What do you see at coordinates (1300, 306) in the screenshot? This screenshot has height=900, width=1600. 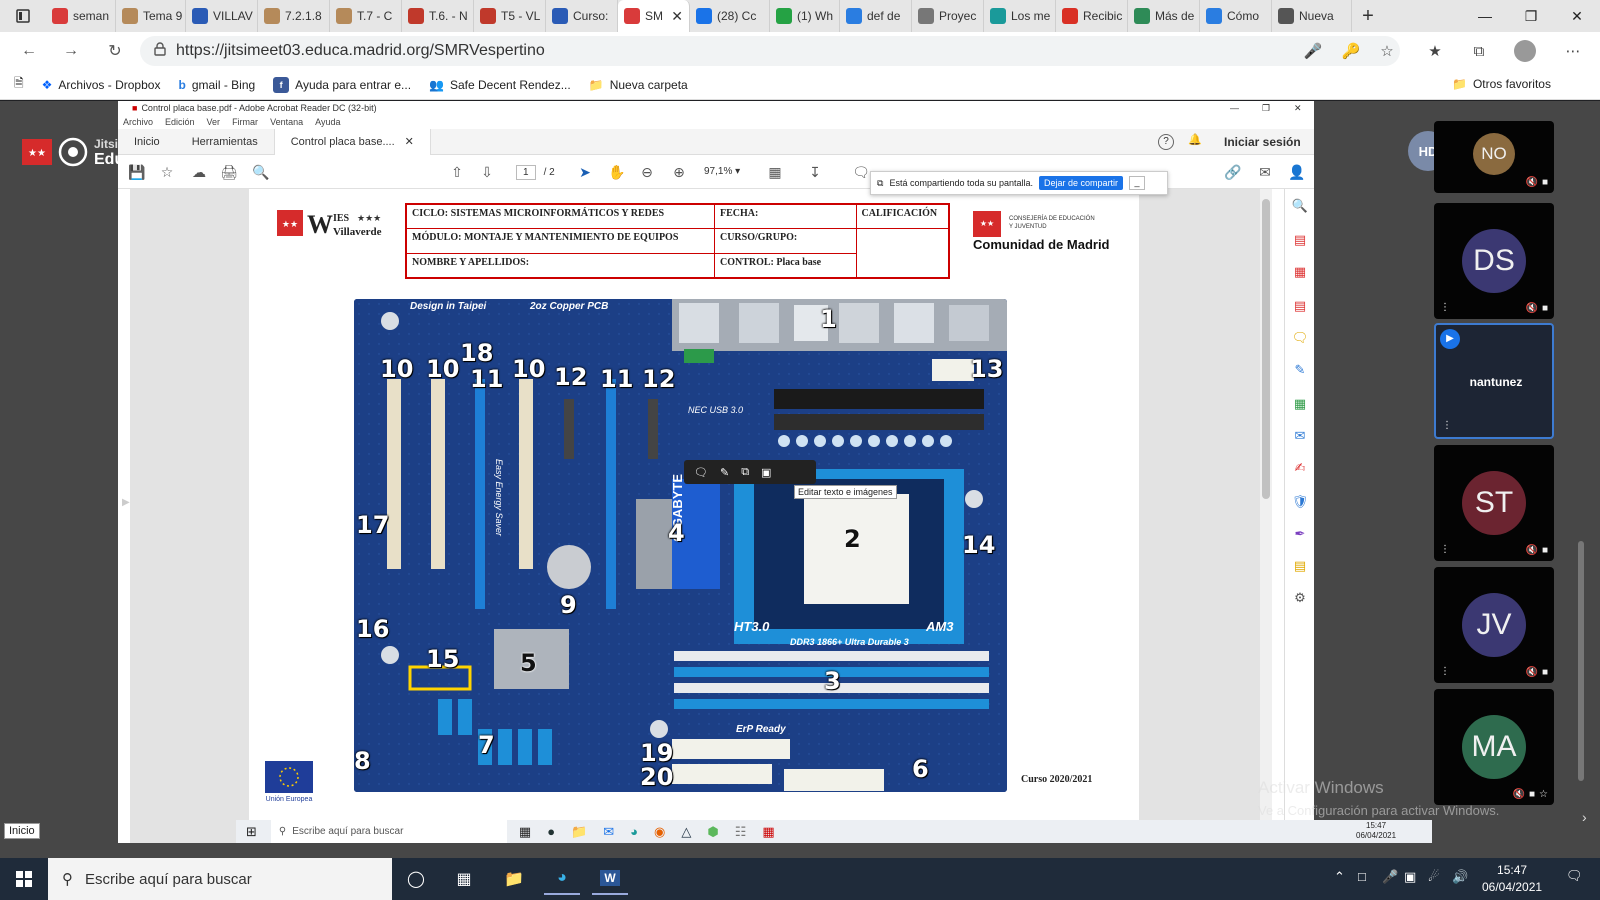 I see `create-pdf-icon: ▤` at bounding box center [1300, 306].